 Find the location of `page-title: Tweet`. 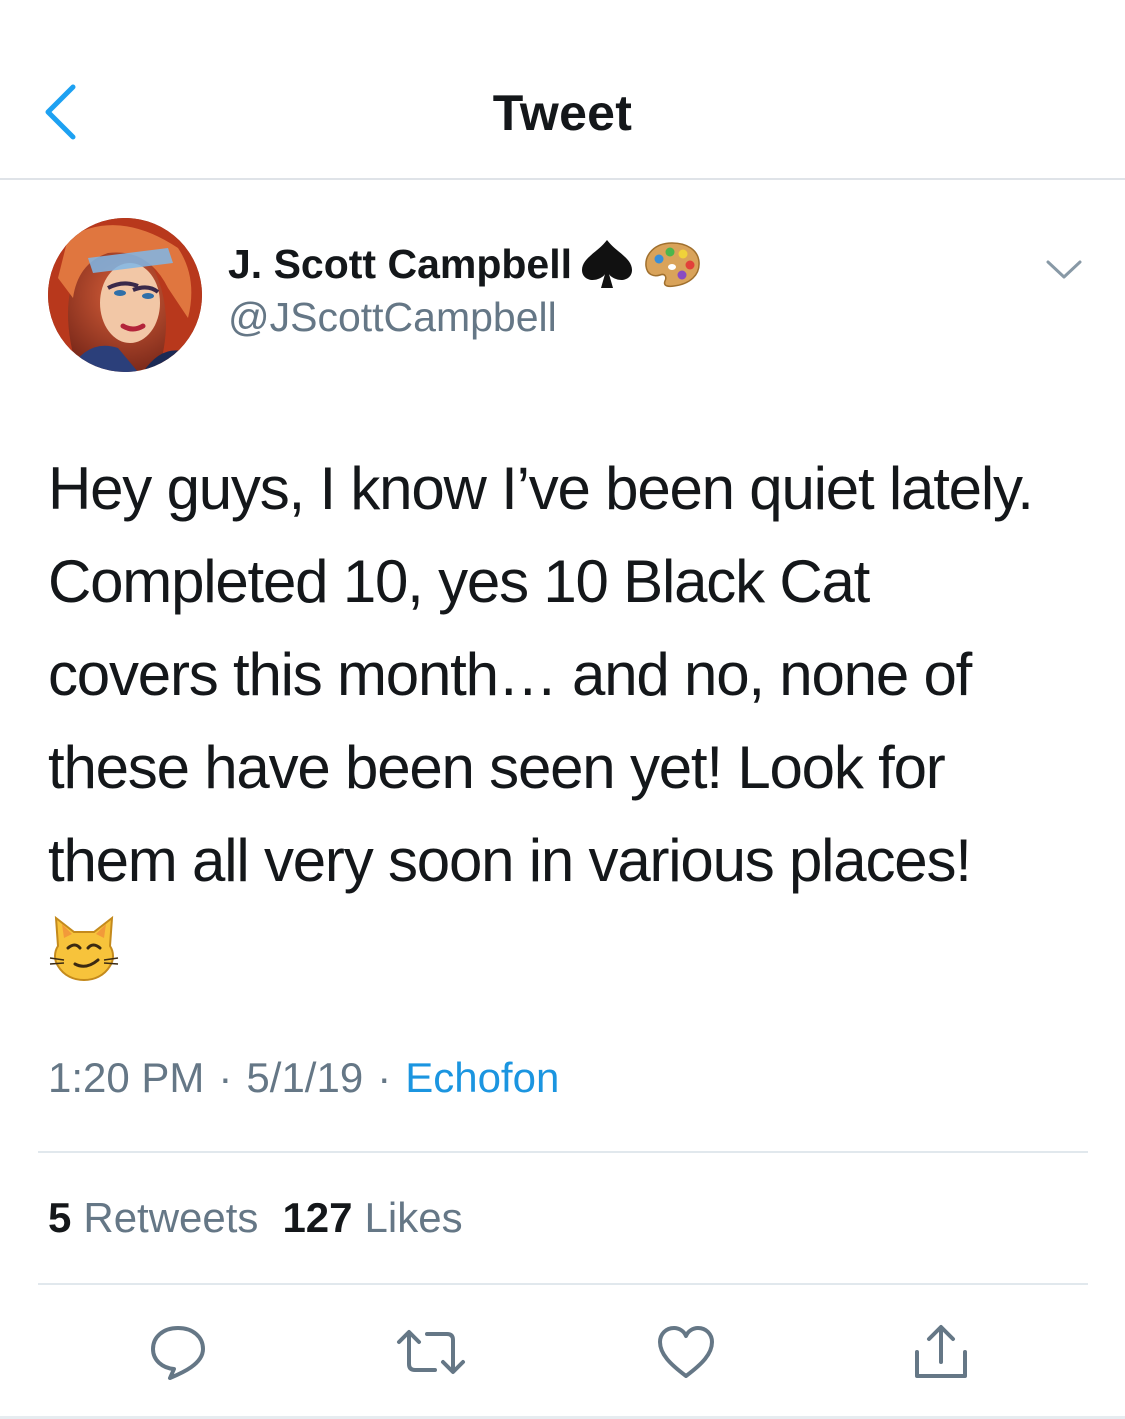

page-title: Tweet is located at coordinates (562, 113).